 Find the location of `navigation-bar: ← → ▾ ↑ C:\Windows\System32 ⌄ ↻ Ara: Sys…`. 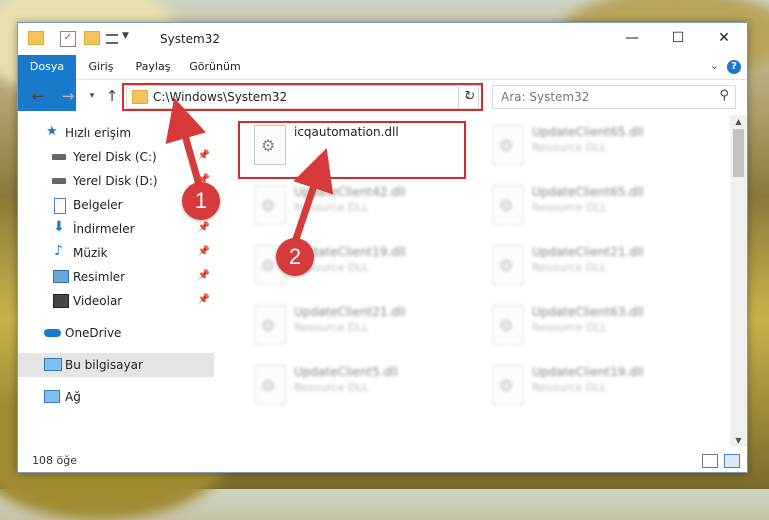

navigation-bar: ← → ▾ ↑ C:\Windows\System32 ⌄ ↻ Ara: Sys… is located at coordinates (382, 96).